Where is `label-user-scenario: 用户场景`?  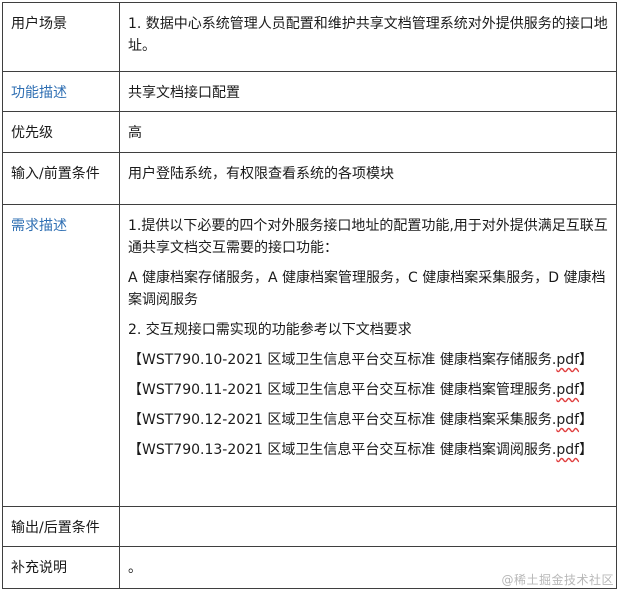 label-user-scenario: 用户场景 is located at coordinates (61, 37).